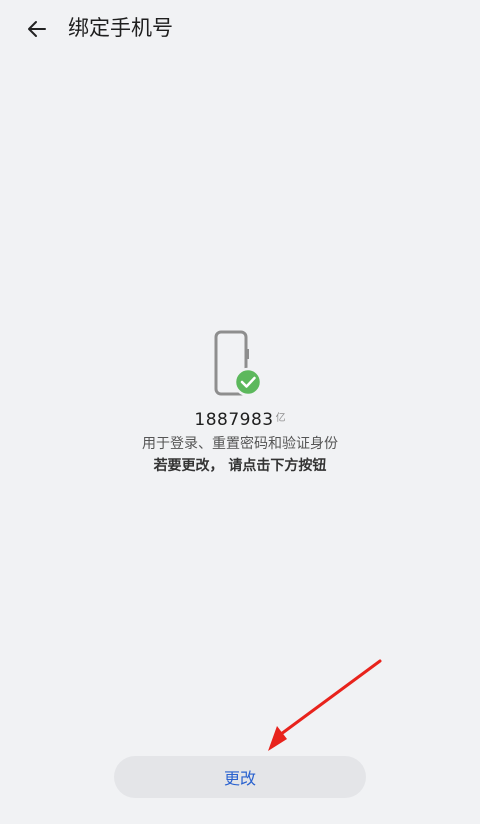 The image size is (480, 824). I want to click on back-arrow-icon, so click(37, 29).